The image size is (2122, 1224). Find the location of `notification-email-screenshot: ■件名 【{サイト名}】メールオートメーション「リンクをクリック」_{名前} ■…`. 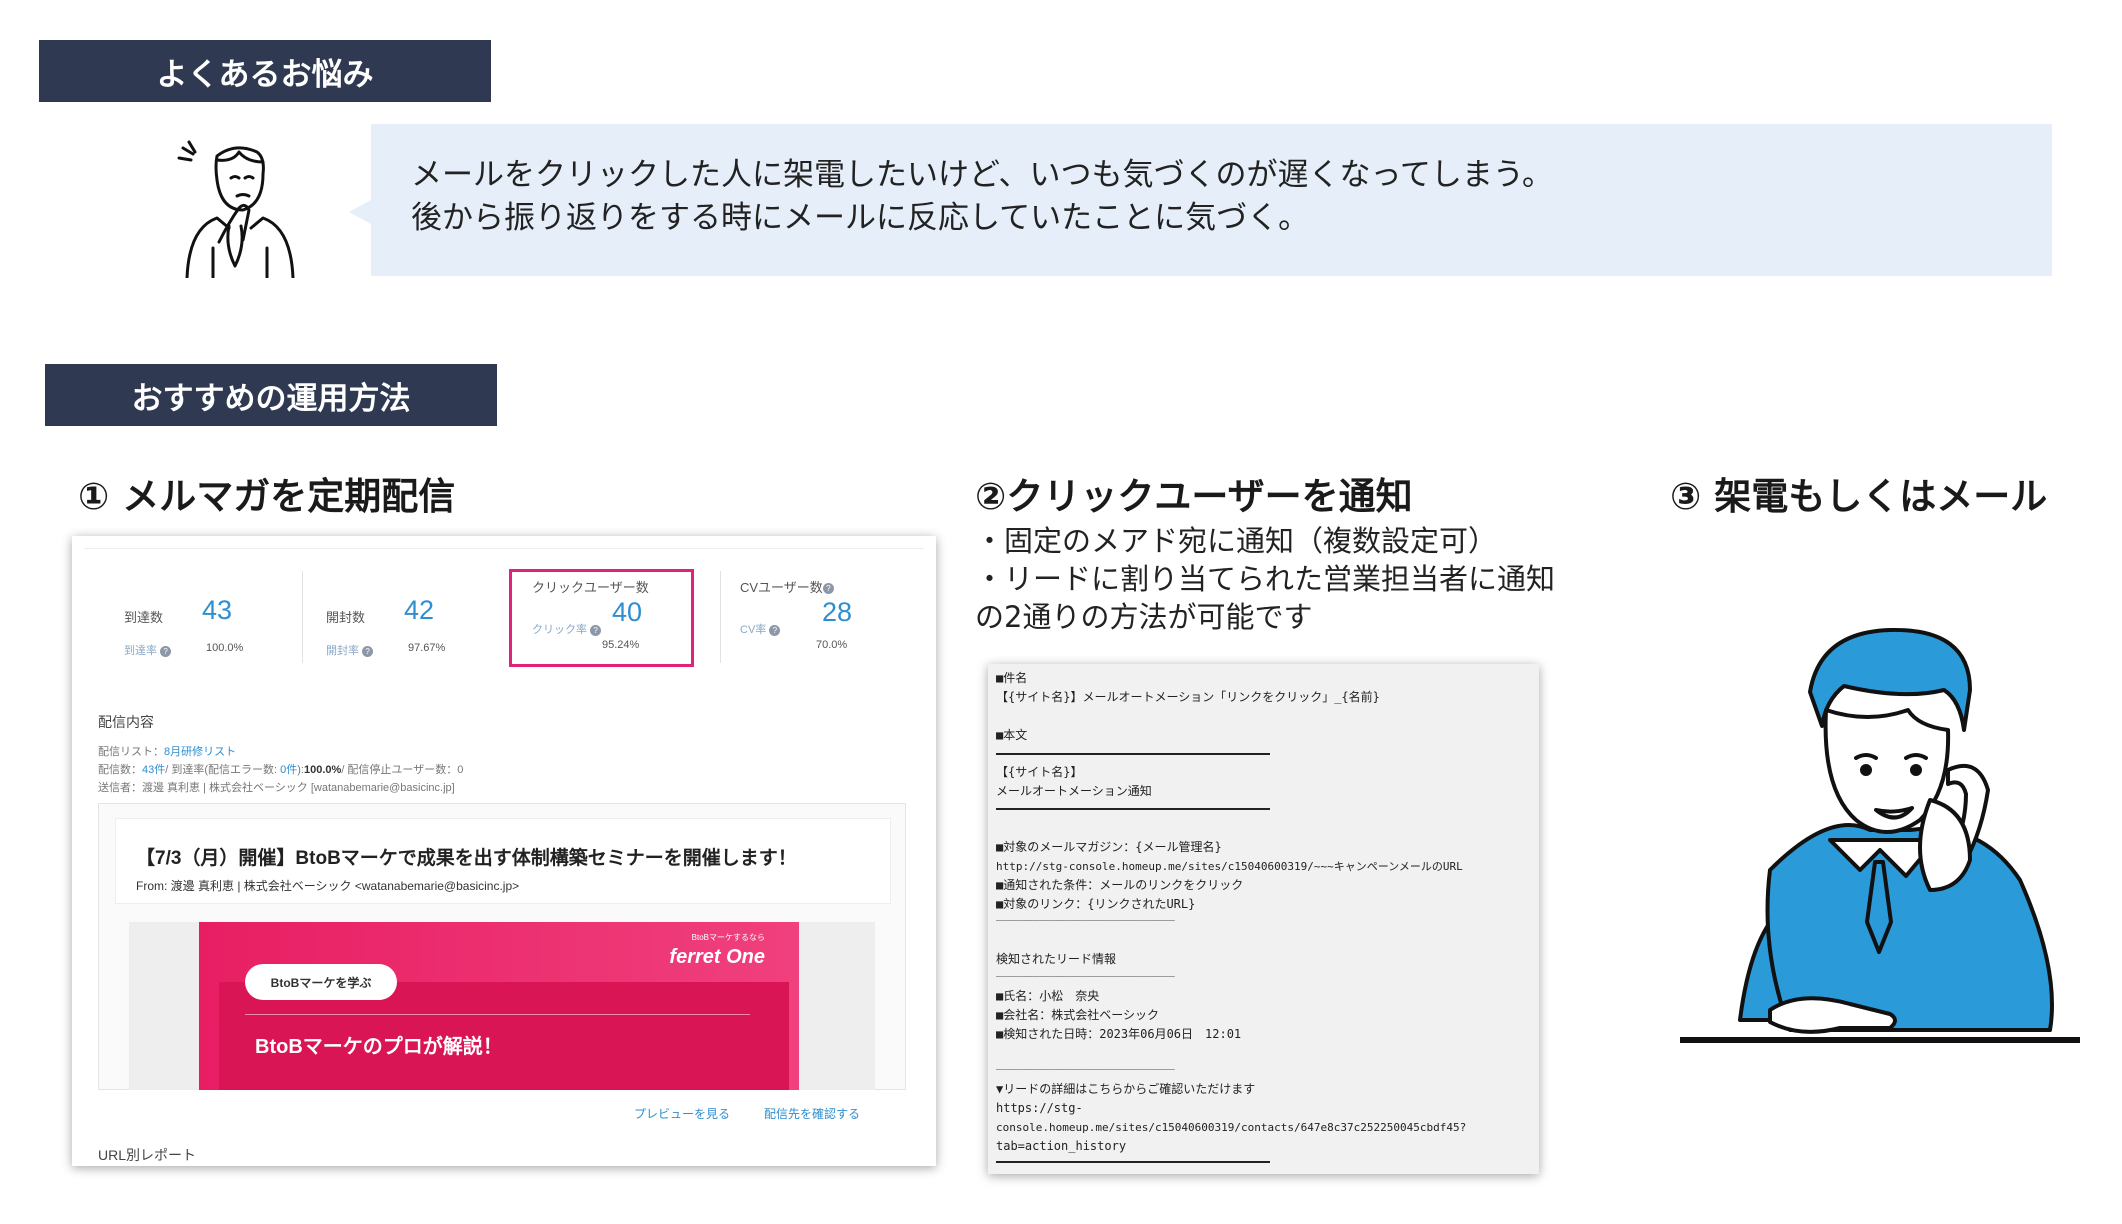

notification-email-screenshot: ■件名 【{サイト名}】メールオートメーション「リンクをクリック」_{名前} ■… is located at coordinates (1263, 919).